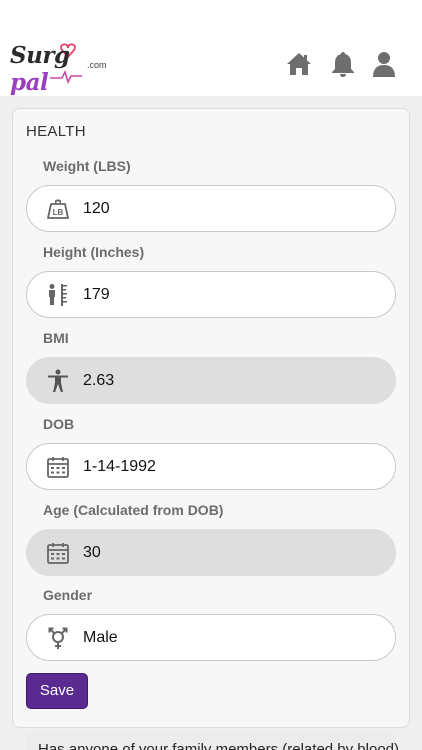  What do you see at coordinates (94, 252) in the screenshot?
I see `height-label: Height (Inches)` at bounding box center [94, 252].